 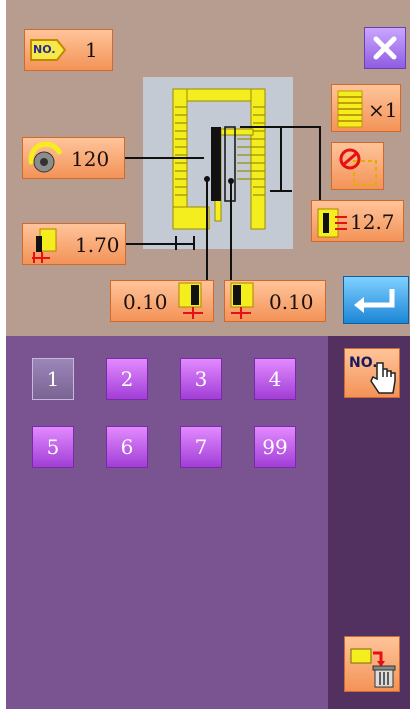 I want to click on pattern-slot-4: 4, so click(x=275, y=379).